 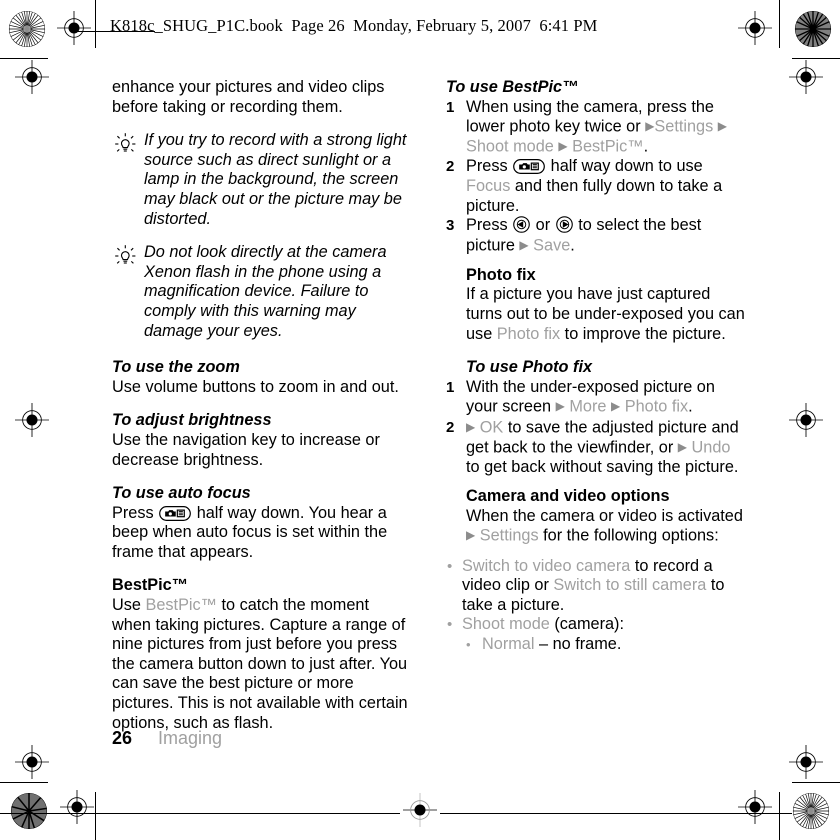 What do you see at coordinates (95, 816) in the screenshot?
I see `trim-rule-bottom-left-vertical` at bounding box center [95, 816].